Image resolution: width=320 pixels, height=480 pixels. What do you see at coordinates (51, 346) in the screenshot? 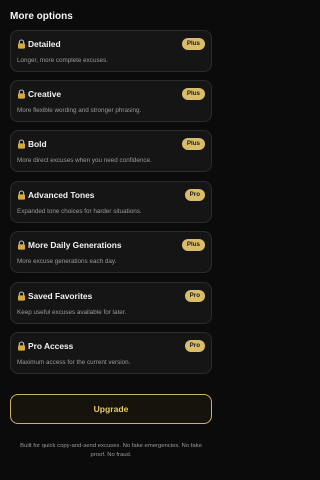
I see `option-title: Pro Access` at bounding box center [51, 346].